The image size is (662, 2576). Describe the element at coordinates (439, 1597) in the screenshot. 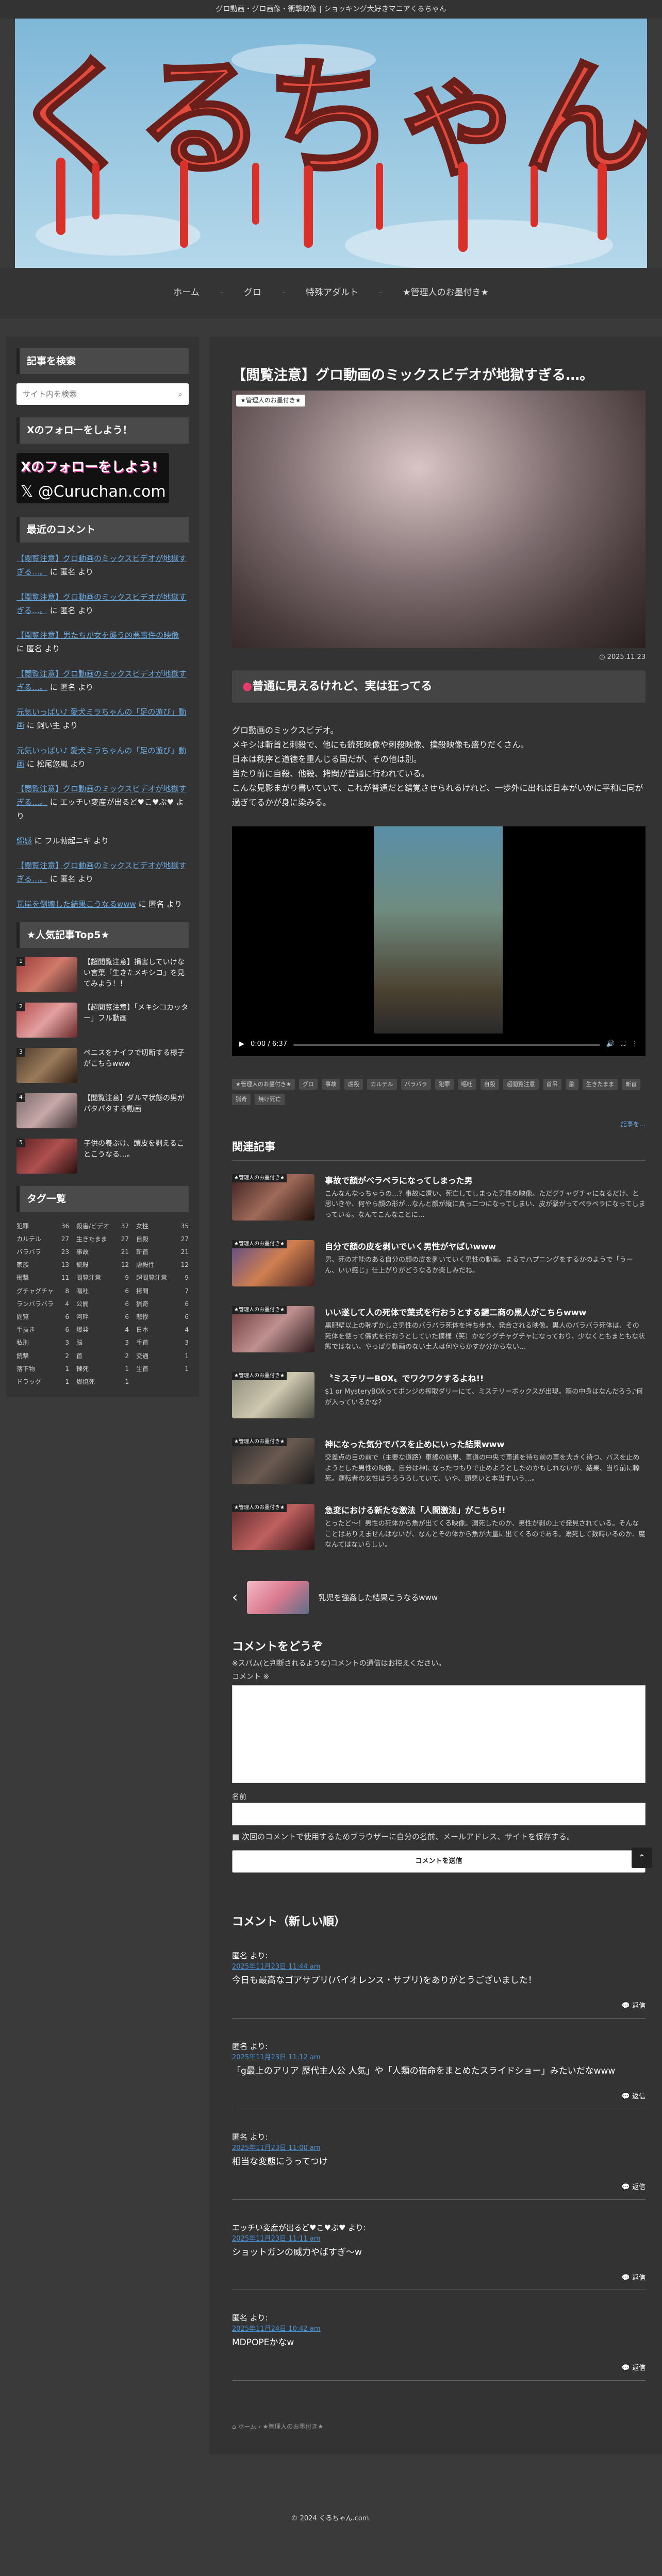

I see `prev-post-nav: ‹ 乳児を強姦した結果こうなるwww` at that location.